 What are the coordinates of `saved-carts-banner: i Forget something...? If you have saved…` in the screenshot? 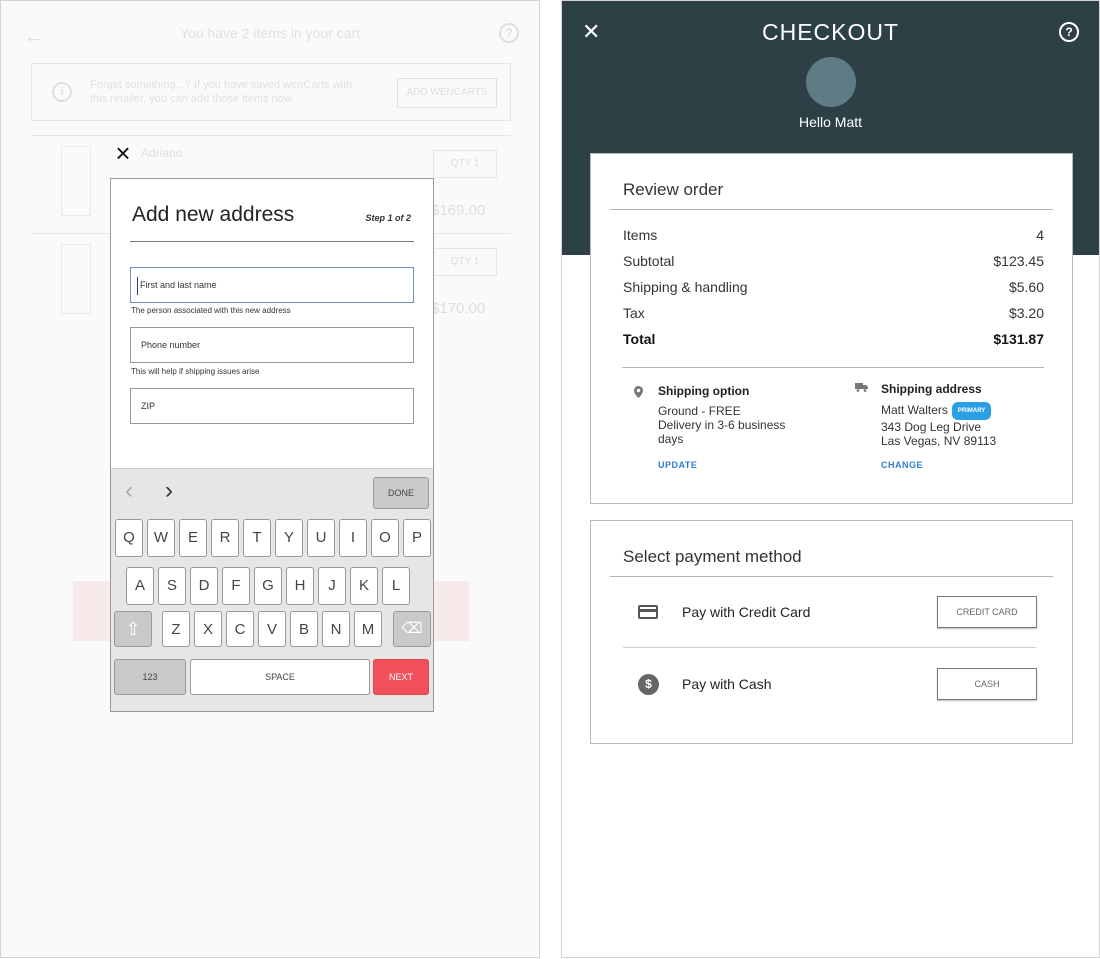 It's located at (271, 92).